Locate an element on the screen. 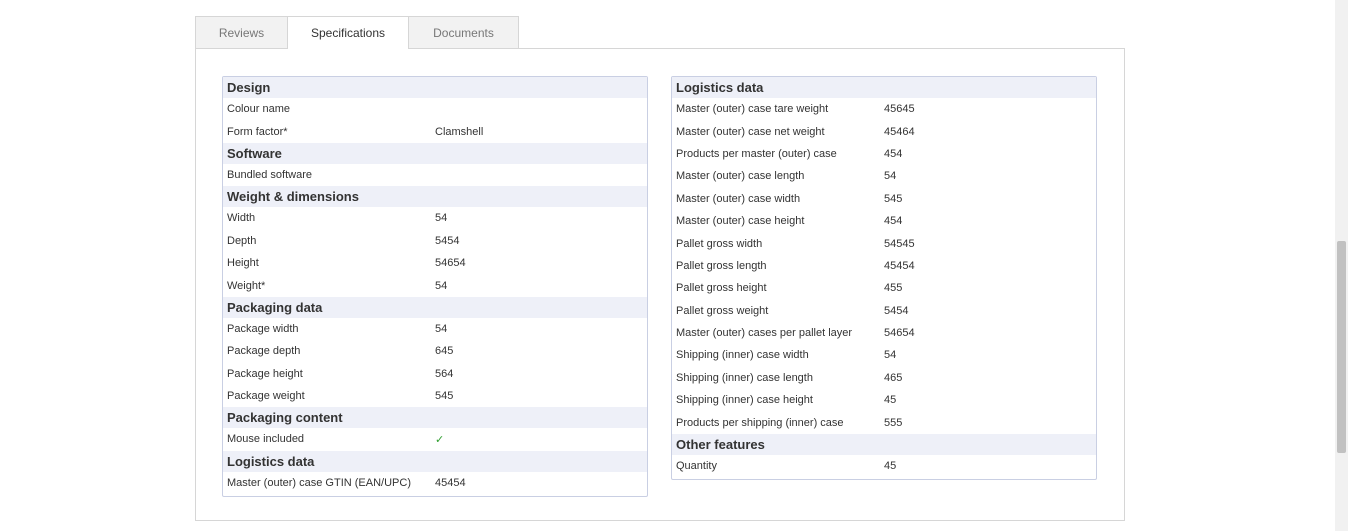 Image resolution: width=1348 pixels, height=531 pixels. spec-label: Pallet gross width is located at coordinates (719, 243).